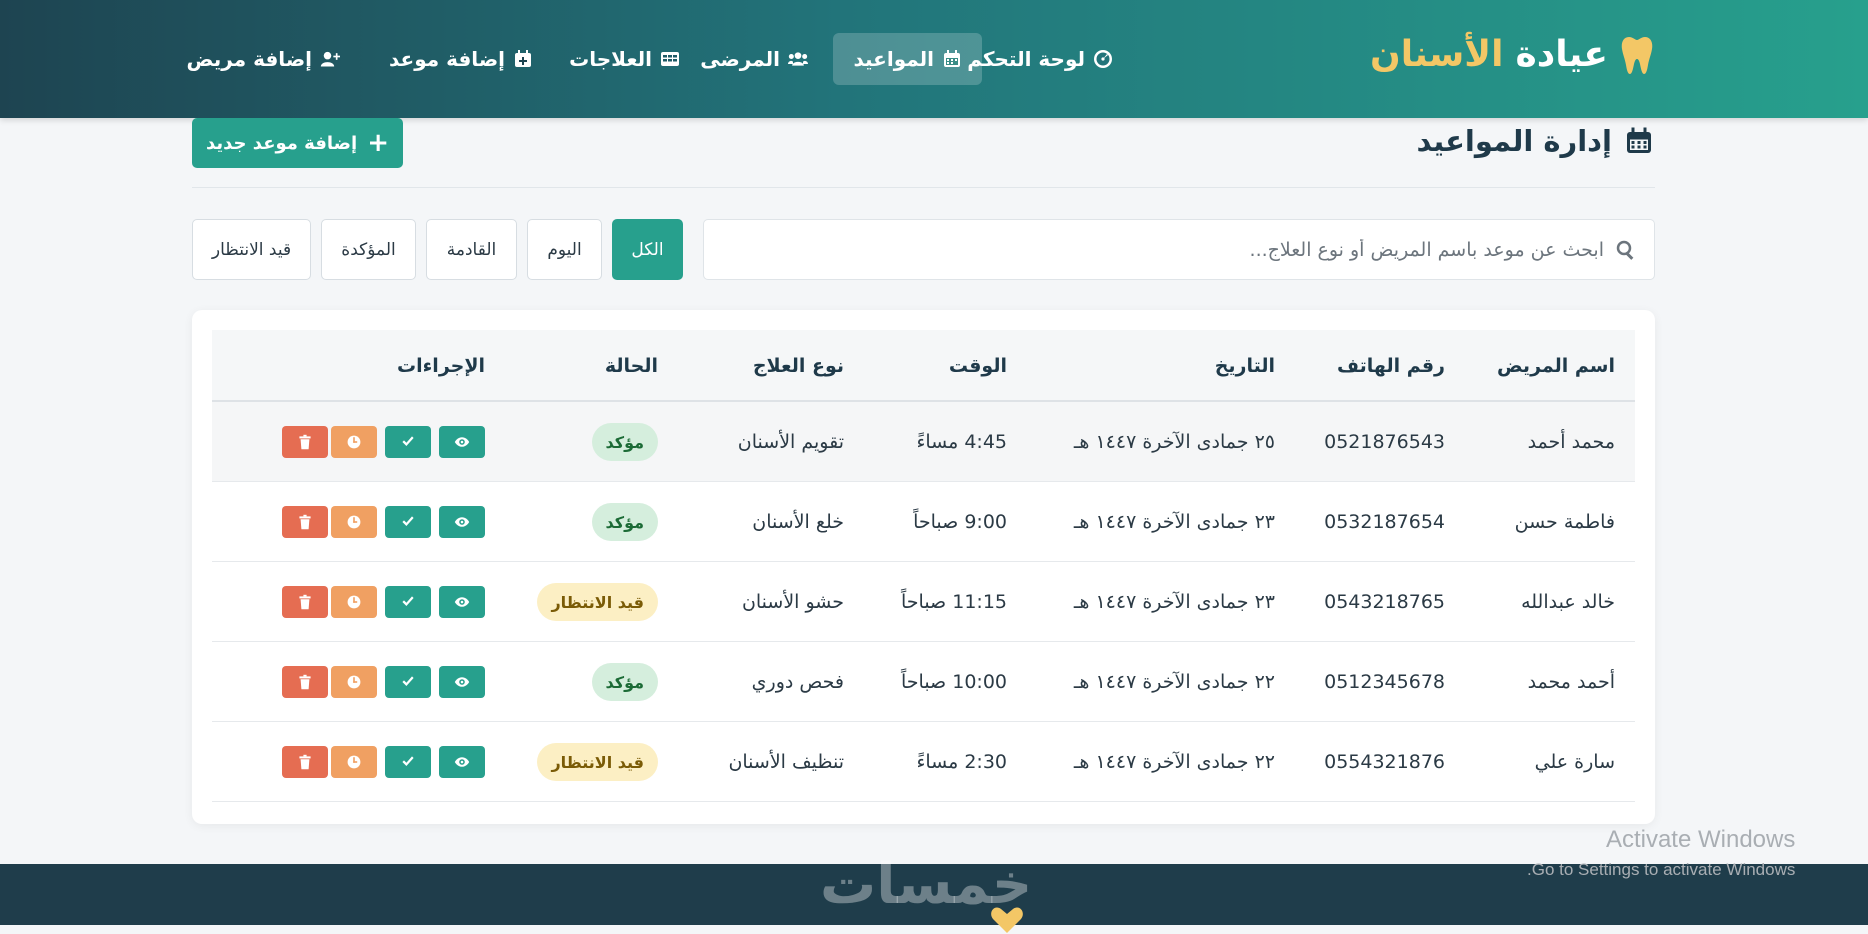 The height and width of the screenshot is (934, 1868). I want to click on nav-item-add-appointment: إضافة موعد, so click(461, 59).